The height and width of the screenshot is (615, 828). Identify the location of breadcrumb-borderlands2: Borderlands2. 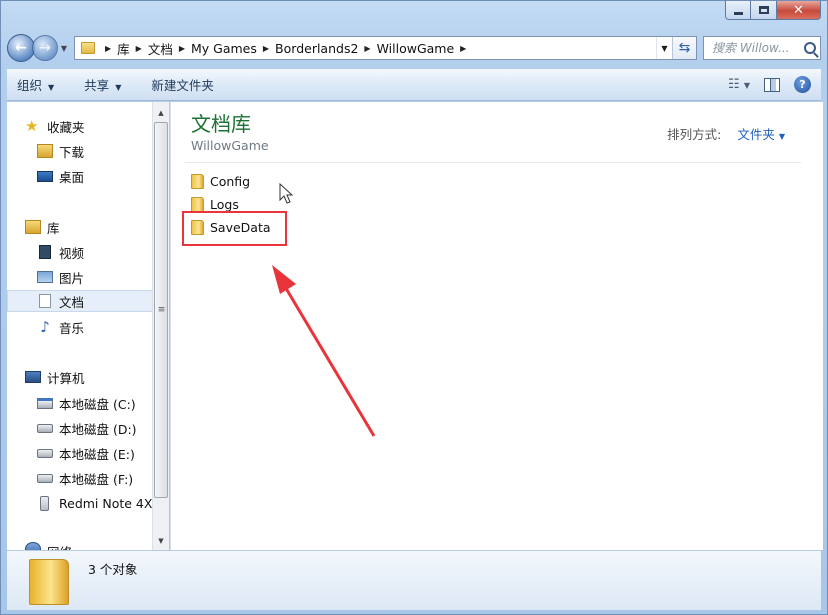
(316, 48).